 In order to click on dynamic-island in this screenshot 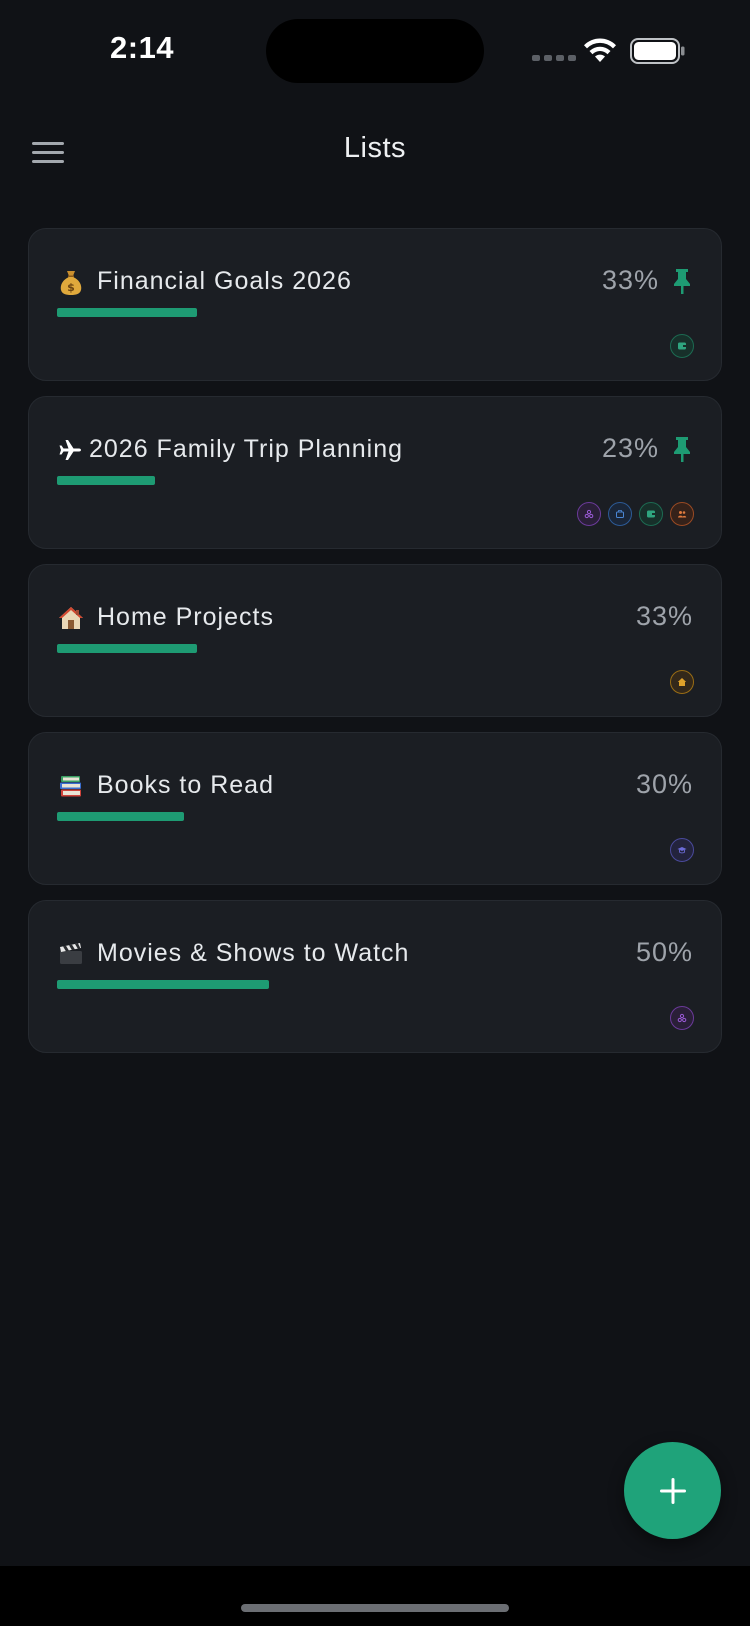, I will do `click(375, 51)`.